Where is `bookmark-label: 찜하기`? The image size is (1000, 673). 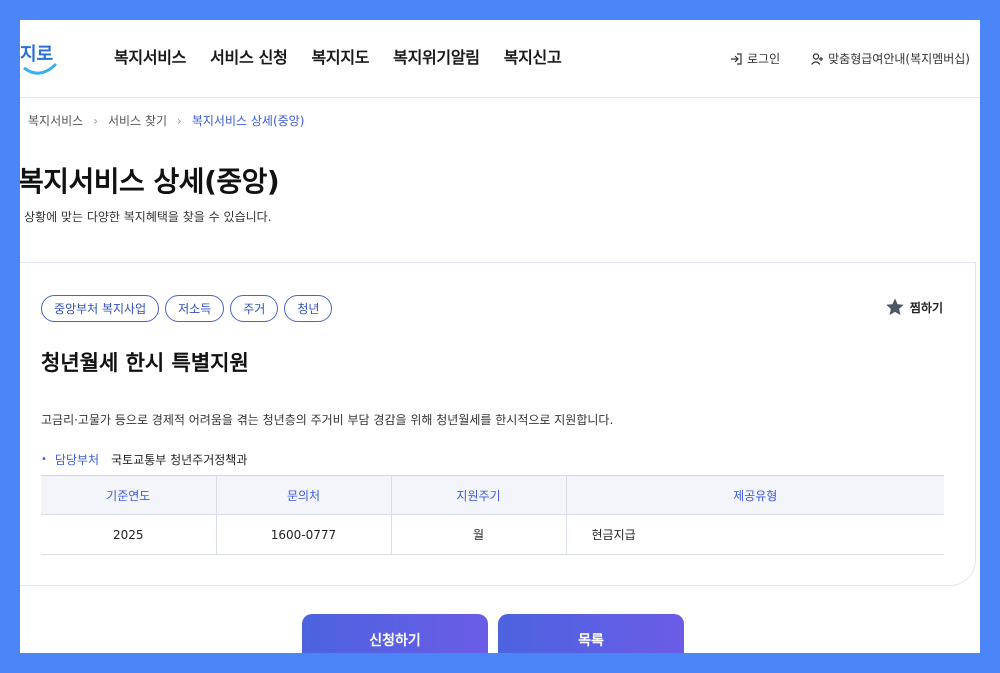
bookmark-label: 찜하기 is located at coordinates (926, 307).